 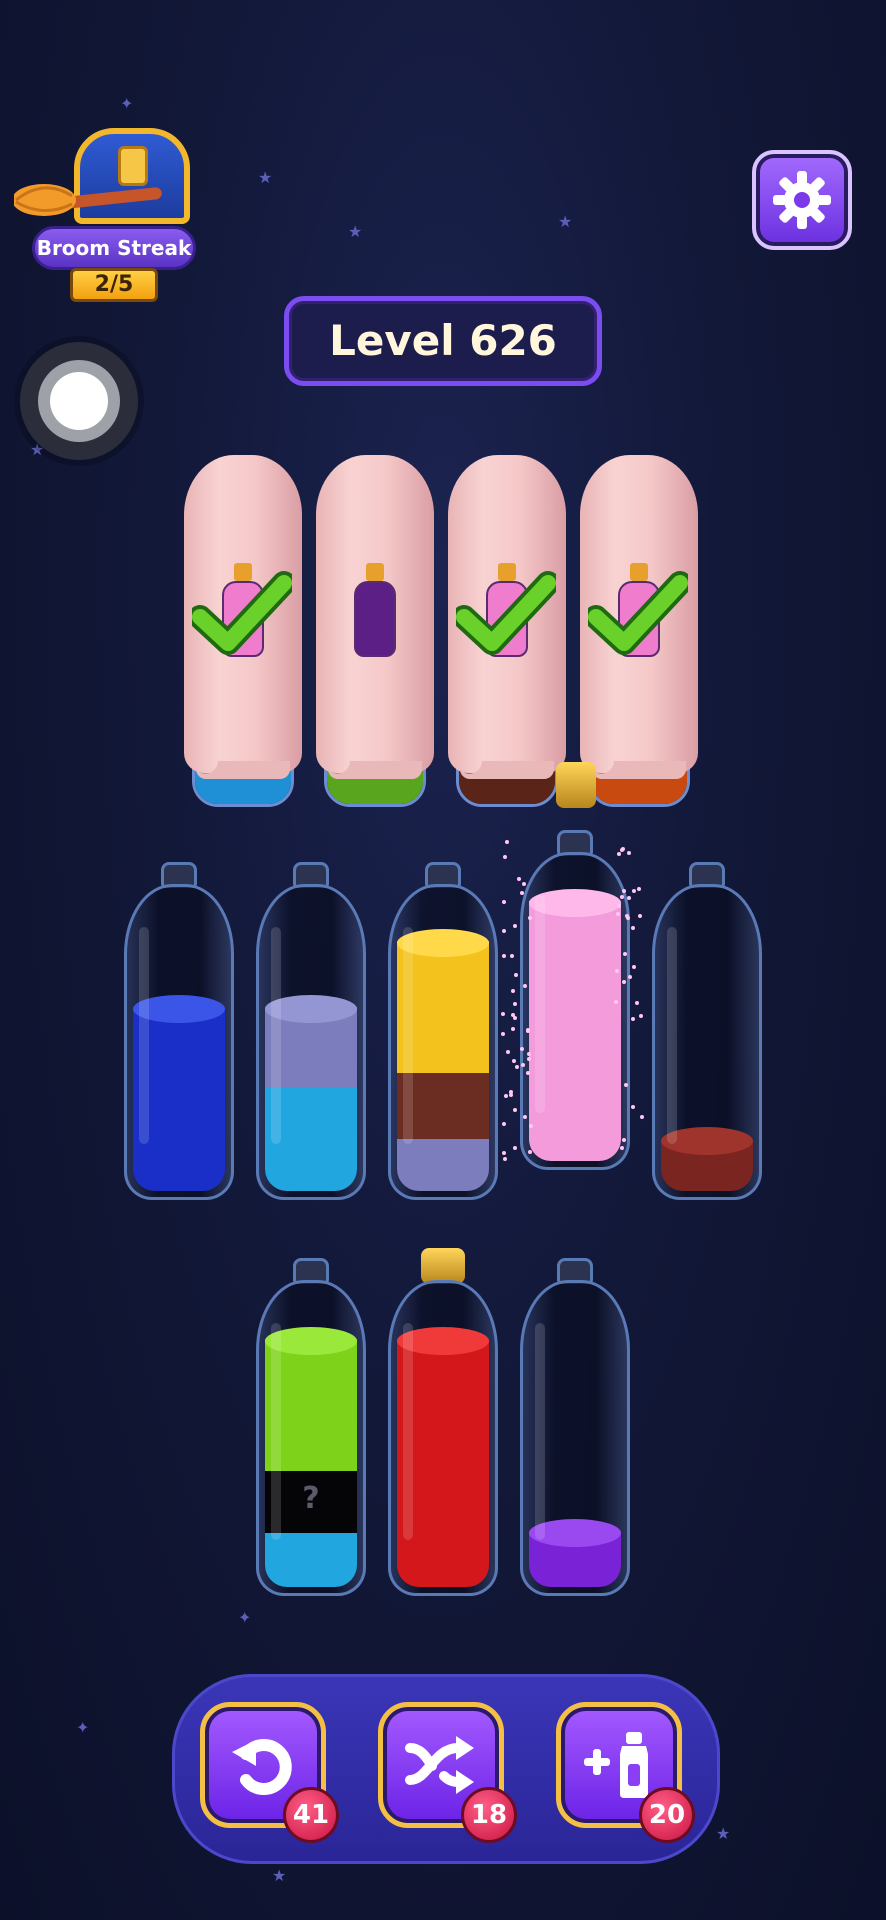 I want to click on streak-title: Broom Streak, so click(x=114, y=248).